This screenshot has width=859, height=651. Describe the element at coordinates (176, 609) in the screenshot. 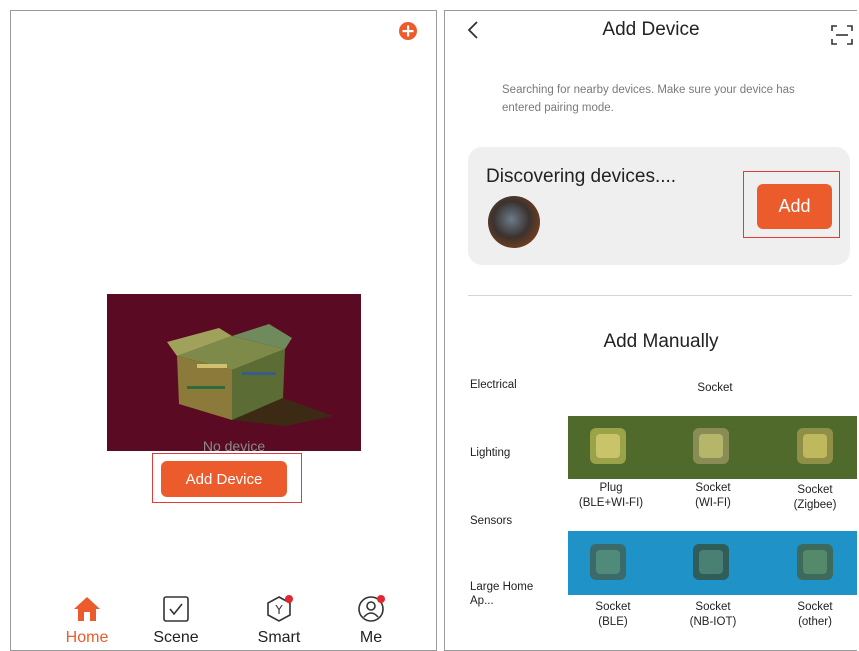

I see `scene-checkbox-icon` at that location.